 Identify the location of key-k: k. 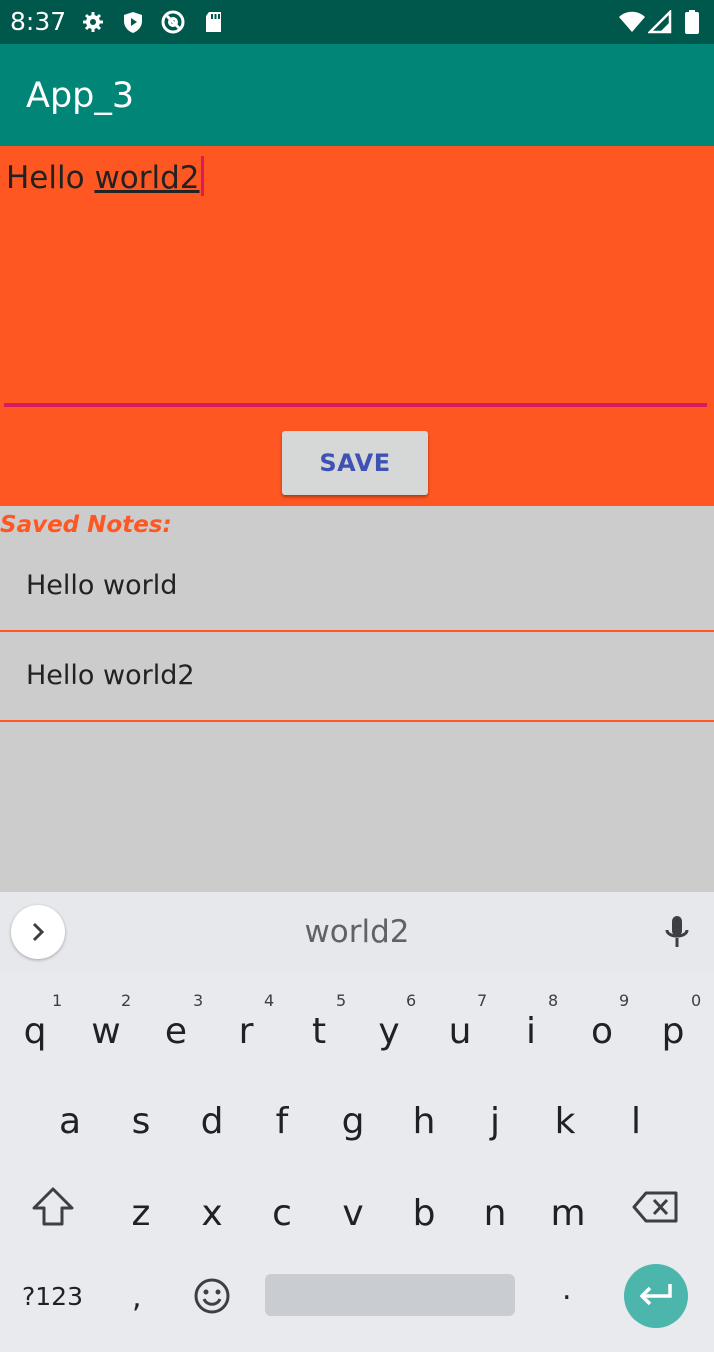
(565, 1126).